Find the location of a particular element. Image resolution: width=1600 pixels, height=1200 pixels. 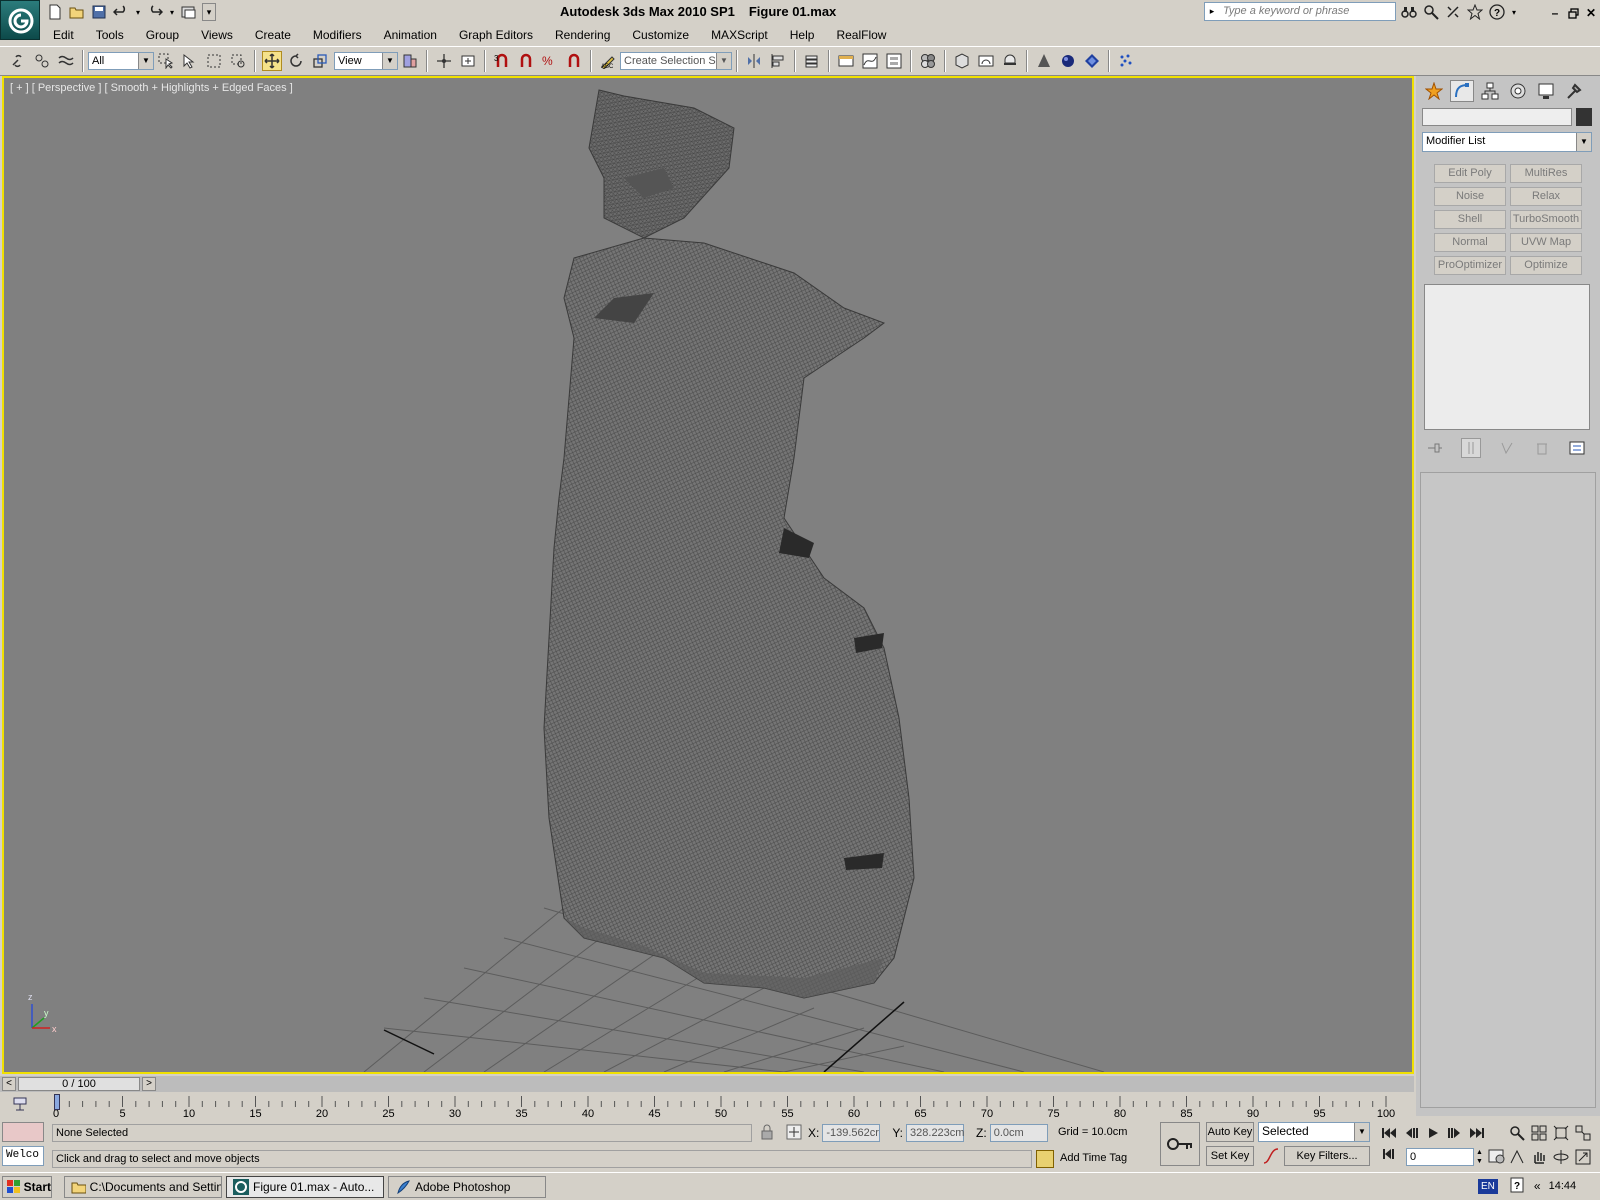

new-file-icon is located at coordinates (55, 12).